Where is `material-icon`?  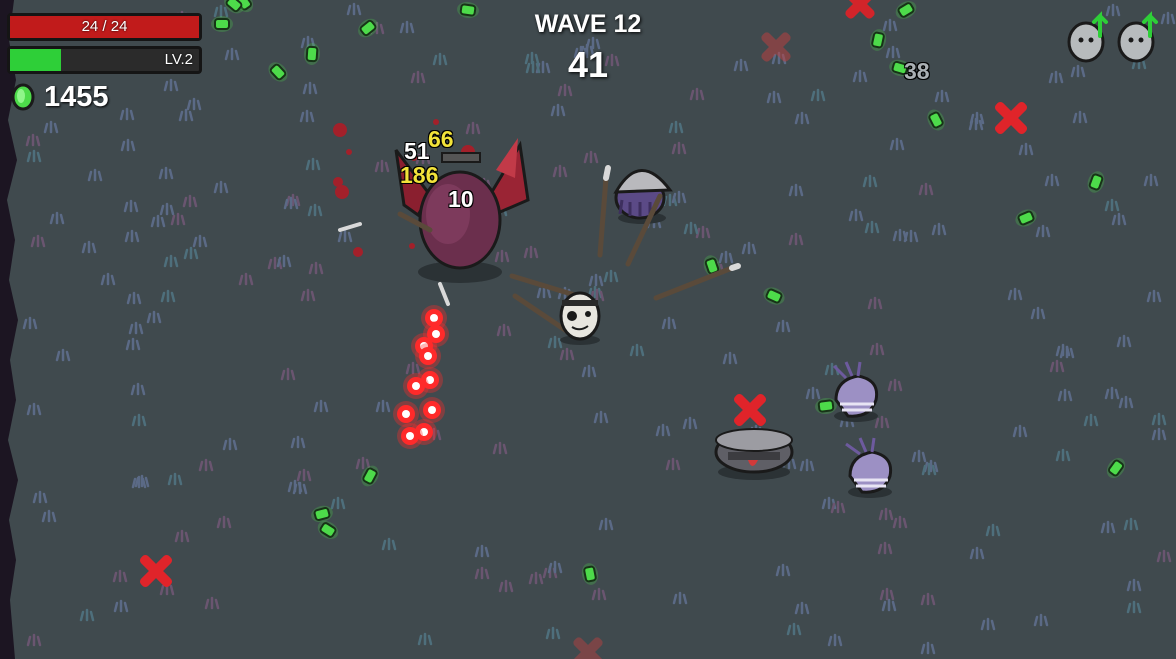
material-icon is located at coordinates (23, 97).